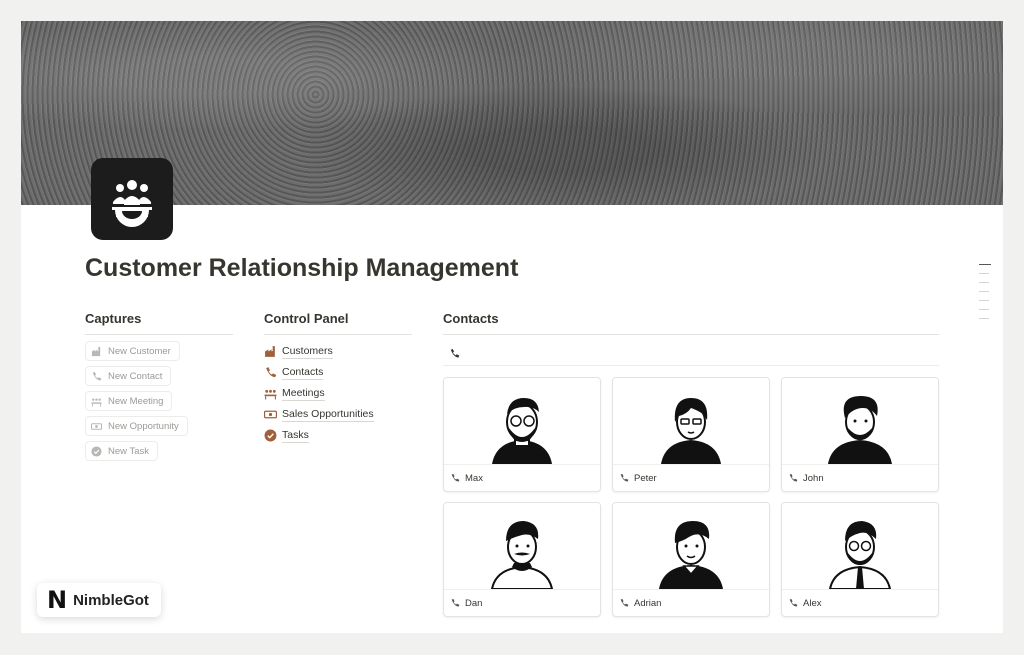  Describe the element at coordinates (307, 351) in the screenshot. I see `link-customers-label: Customers` at that location.